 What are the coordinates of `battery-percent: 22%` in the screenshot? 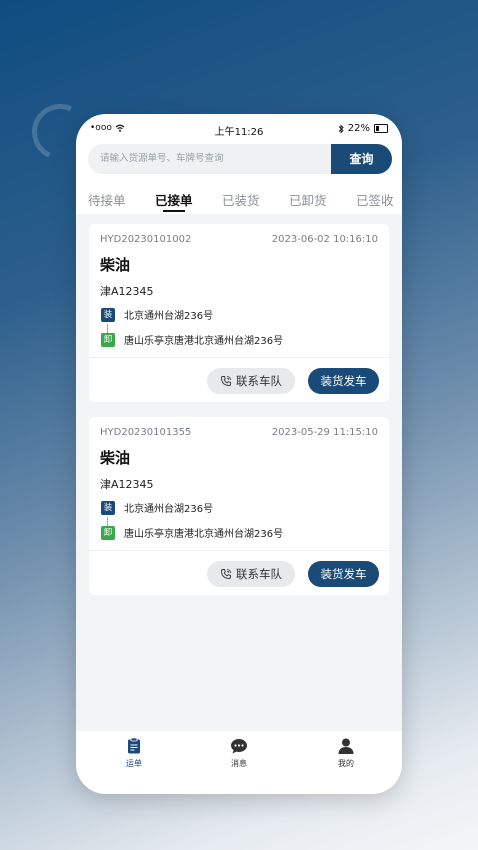 It's located at (358, 128).